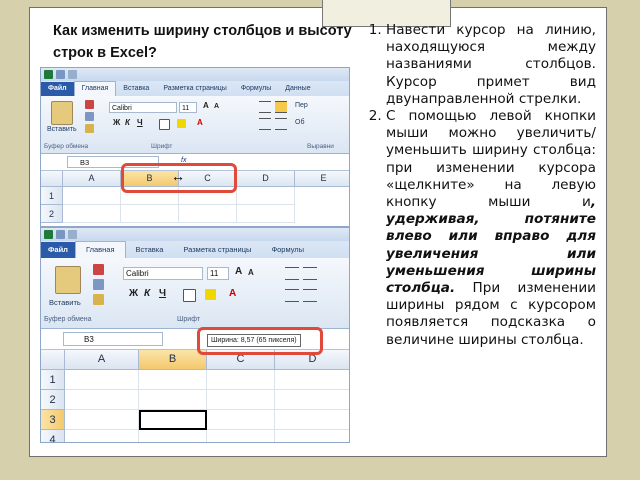 This screenshot has height=480, width=640. Describe the element at coordinates (322, 179) in the screenshot. I see `column-header-e: E` at that location.